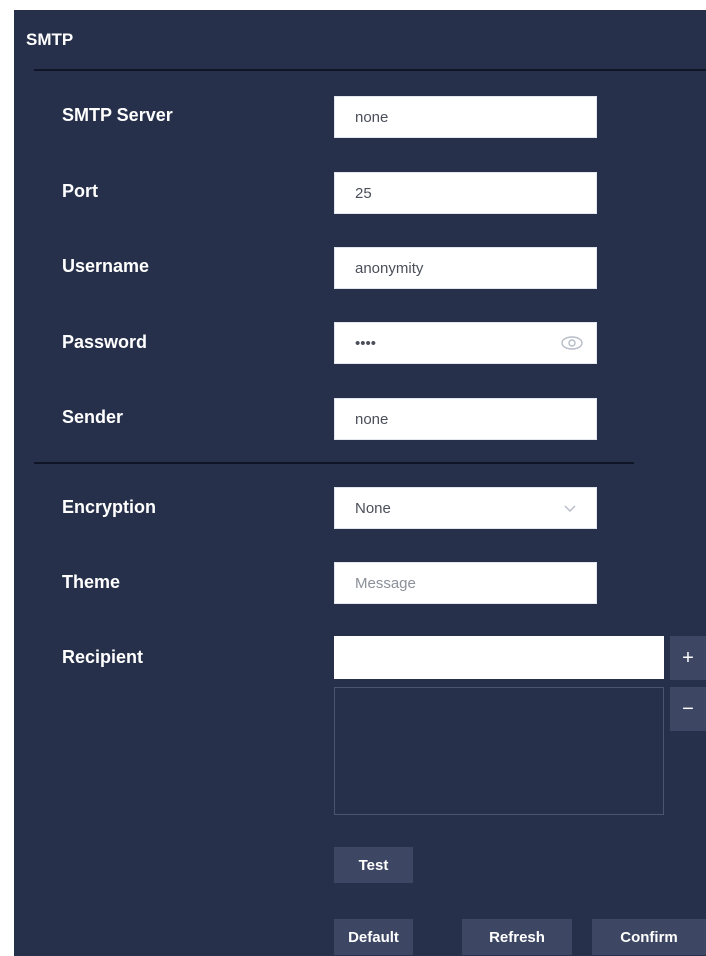 The height and width of the screenshot is (956, 706). What do you see at coordinates (366, 343) in the screenshot?
I see `password-value: ••••` at bounding box center [366, 343].